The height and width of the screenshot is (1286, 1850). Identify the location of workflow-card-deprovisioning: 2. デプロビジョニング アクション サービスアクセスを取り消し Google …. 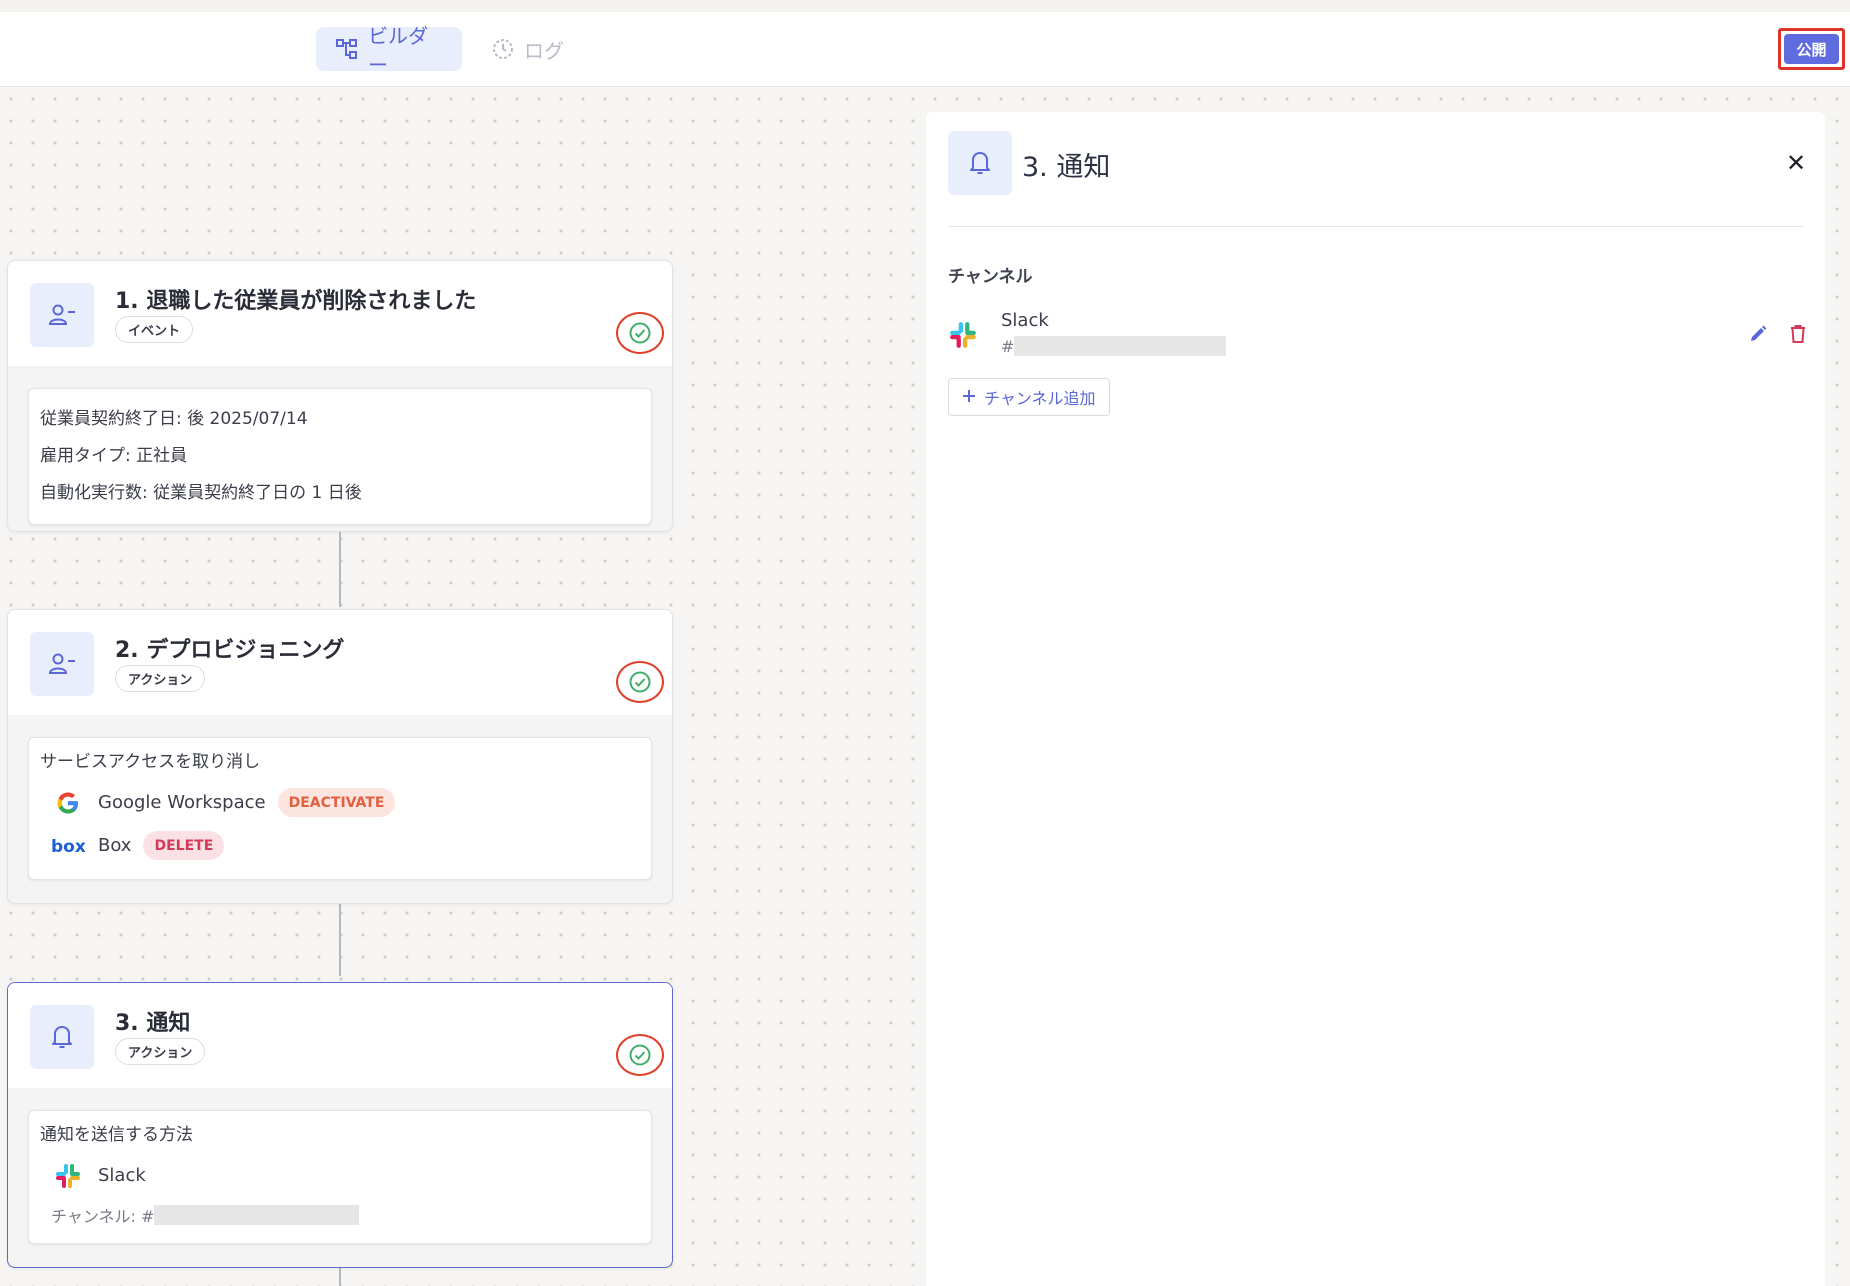
(340, 756).